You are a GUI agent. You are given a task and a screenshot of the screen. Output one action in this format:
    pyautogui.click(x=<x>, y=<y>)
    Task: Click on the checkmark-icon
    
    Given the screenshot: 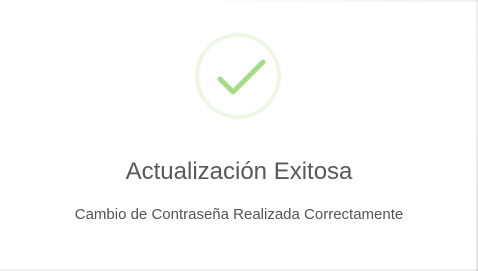 What is the action you would take?
    pyautogui.click(x=241, y=77)
    